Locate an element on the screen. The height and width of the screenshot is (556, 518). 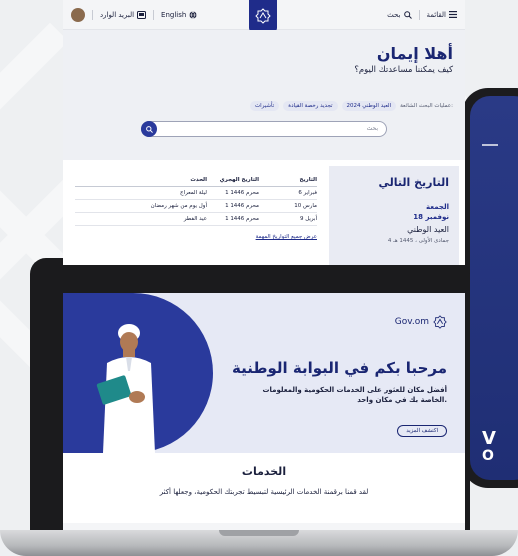
hamburger-icon is located at coordinates (453, 14).